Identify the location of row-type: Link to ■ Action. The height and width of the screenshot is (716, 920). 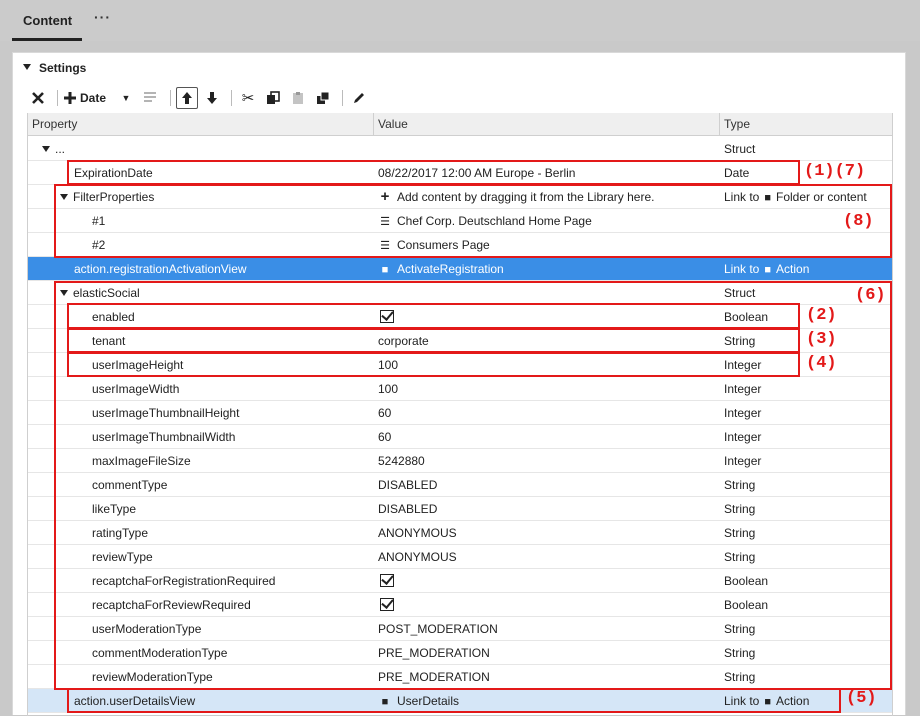
(766, 269).